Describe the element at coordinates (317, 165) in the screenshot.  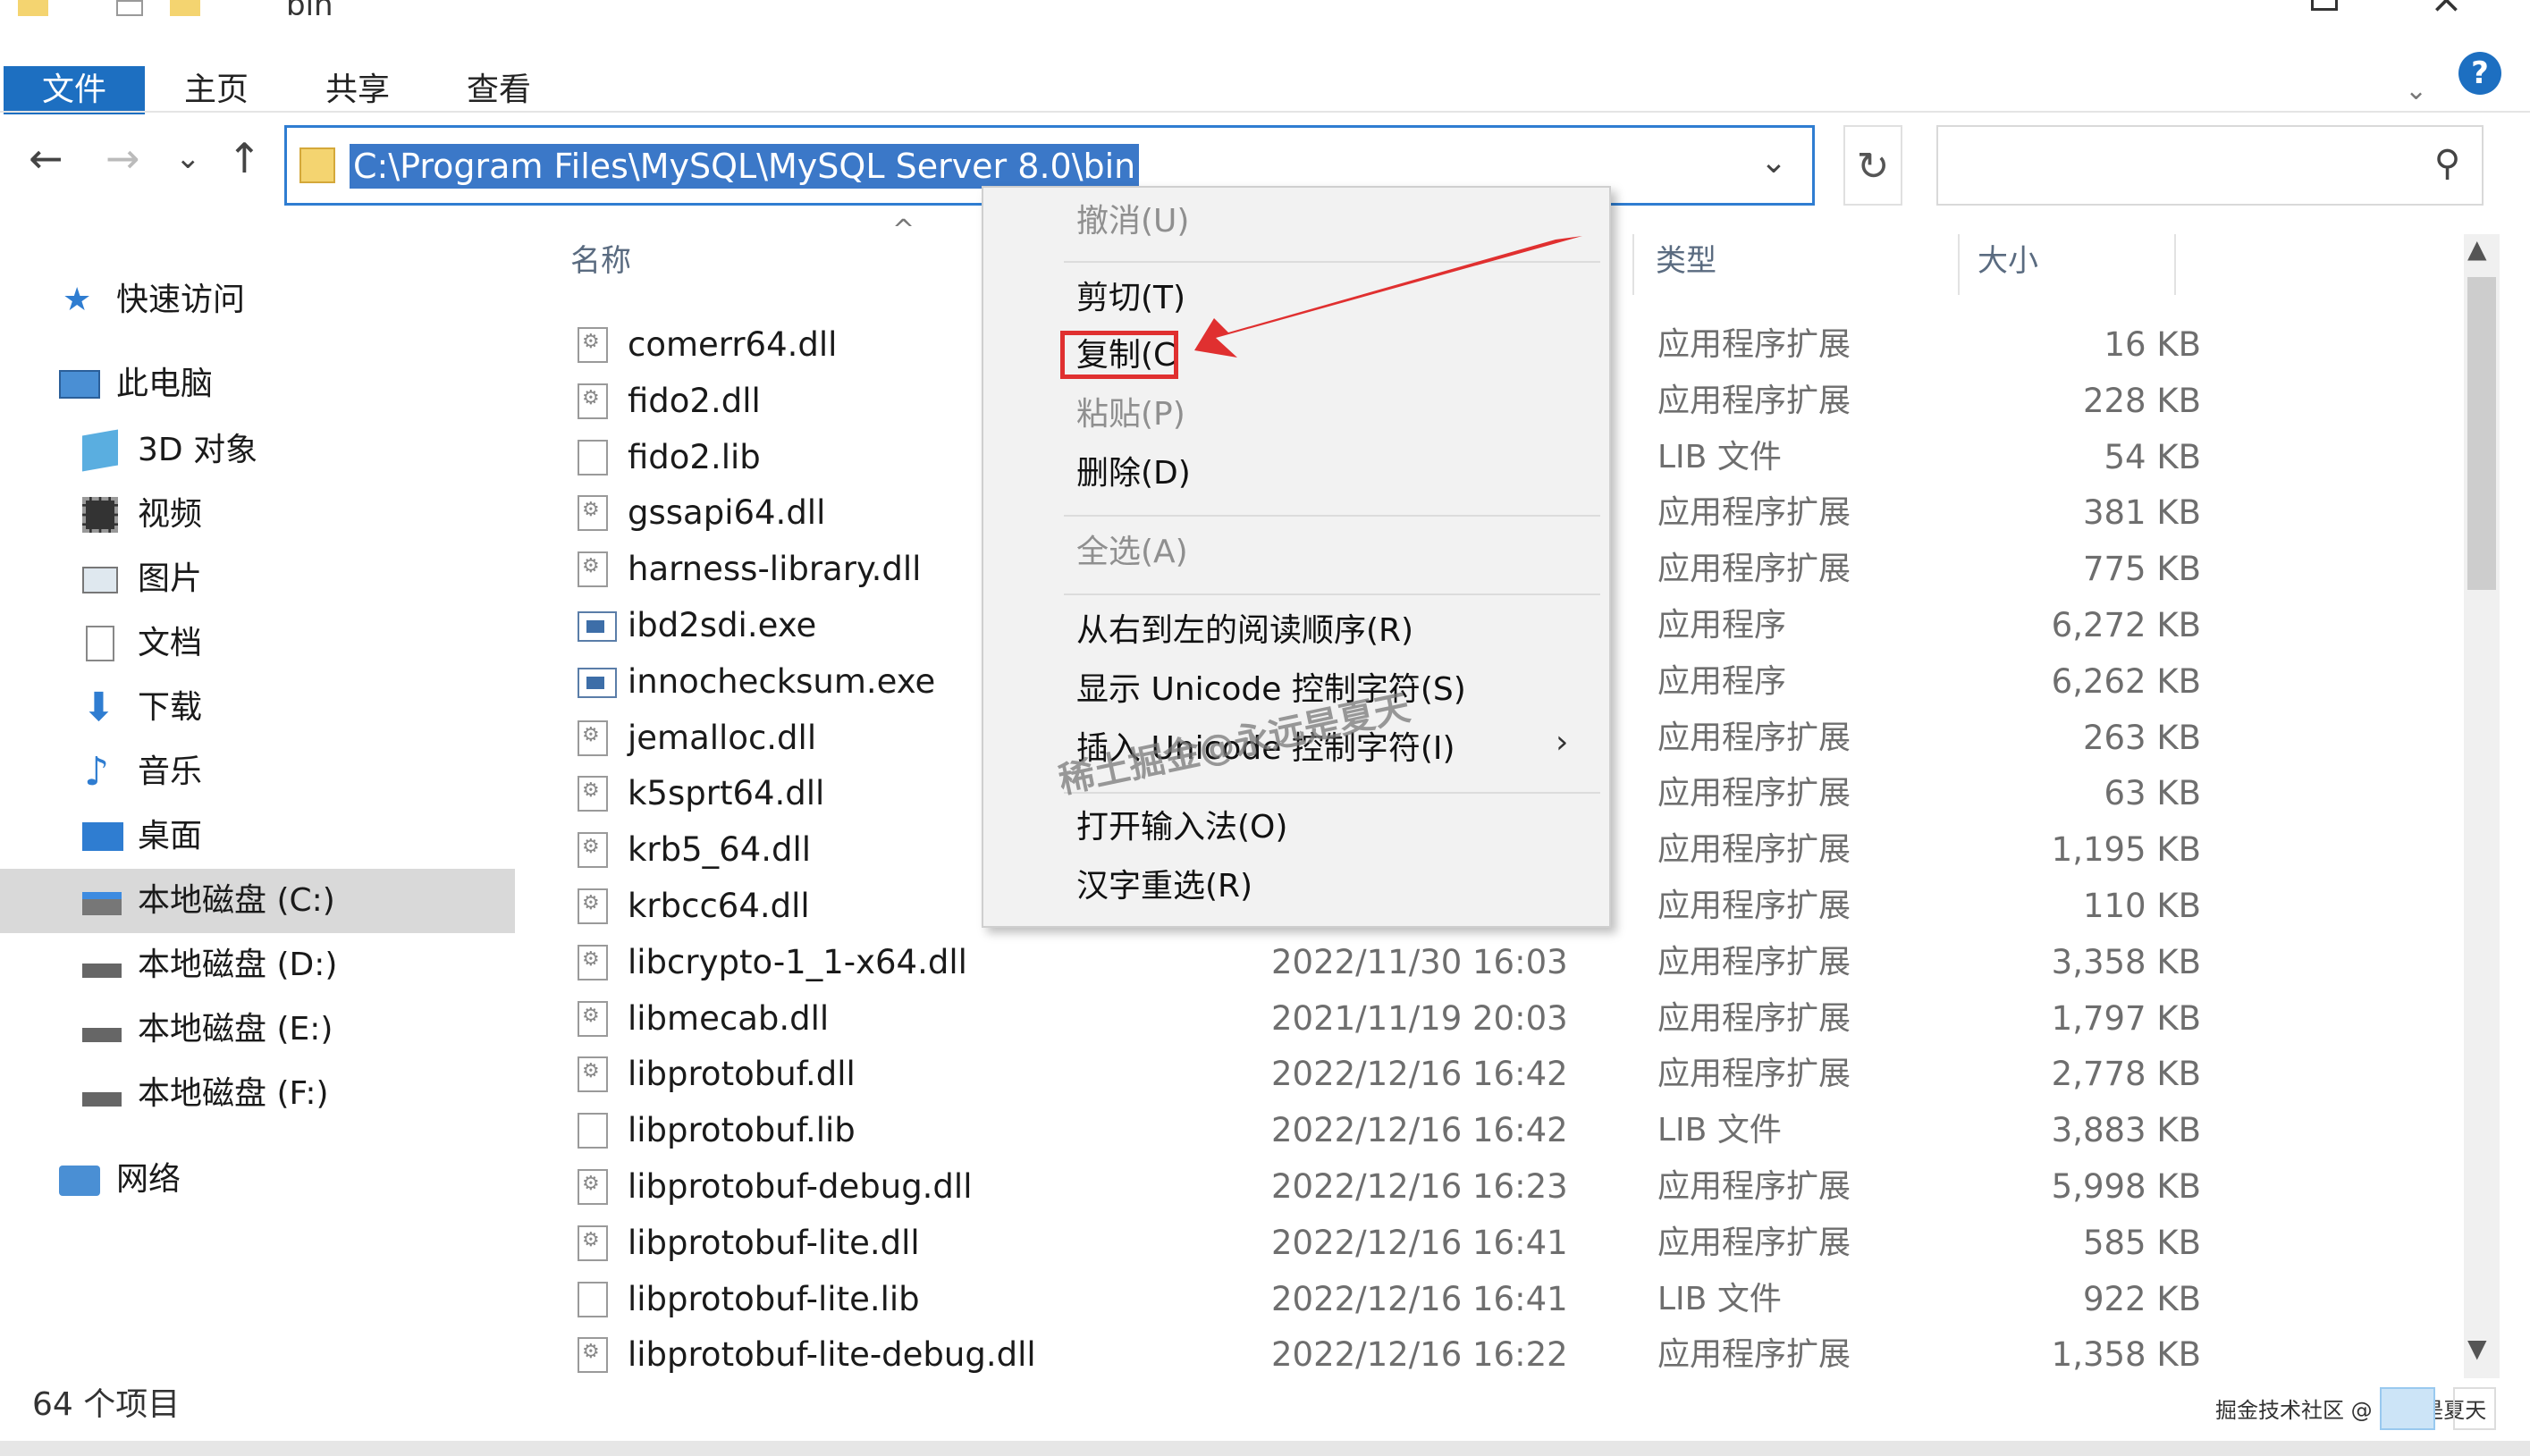
I see `address-folder-icon` at that location.